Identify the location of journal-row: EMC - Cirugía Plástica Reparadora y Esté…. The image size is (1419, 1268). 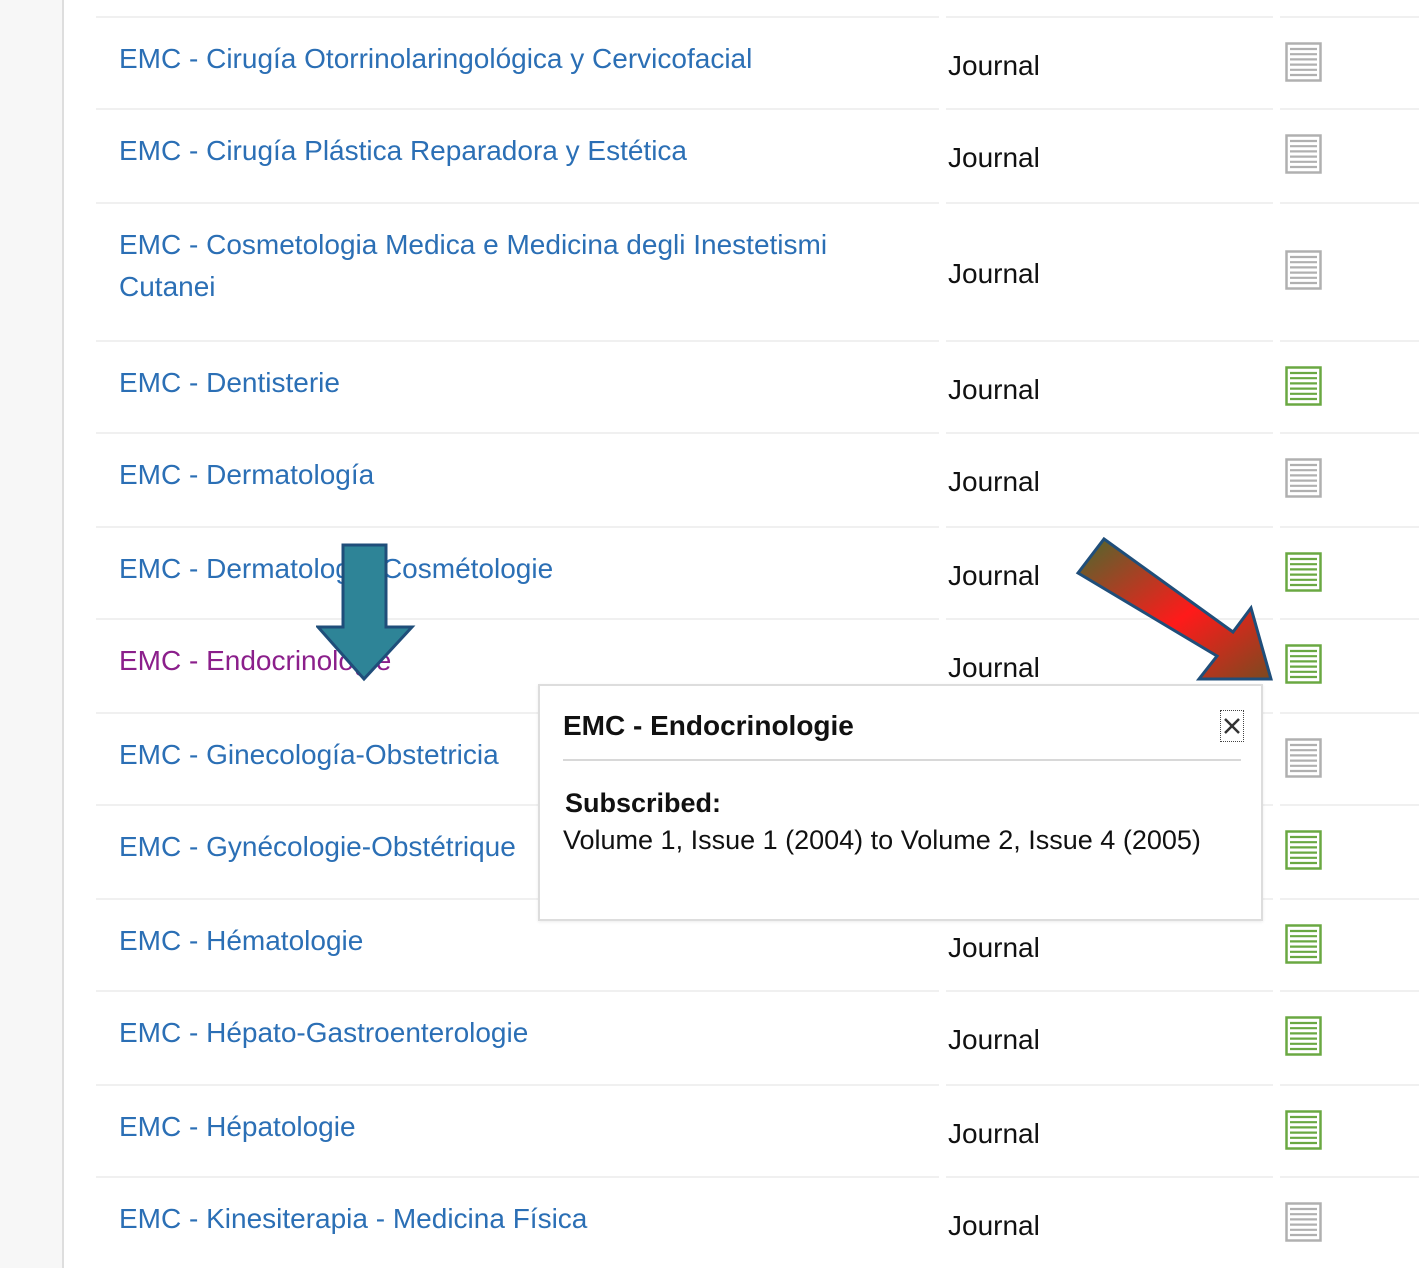
(757, 155).